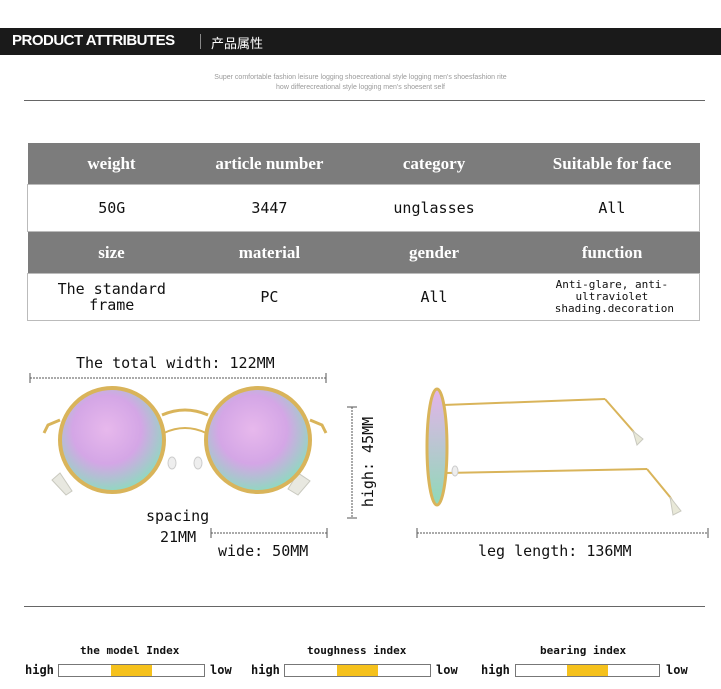 The image size is (721, 689). What do you see at coordinates (200, 41) in the screenshot?
I see `header-divider` at bounding box center [200, 41].